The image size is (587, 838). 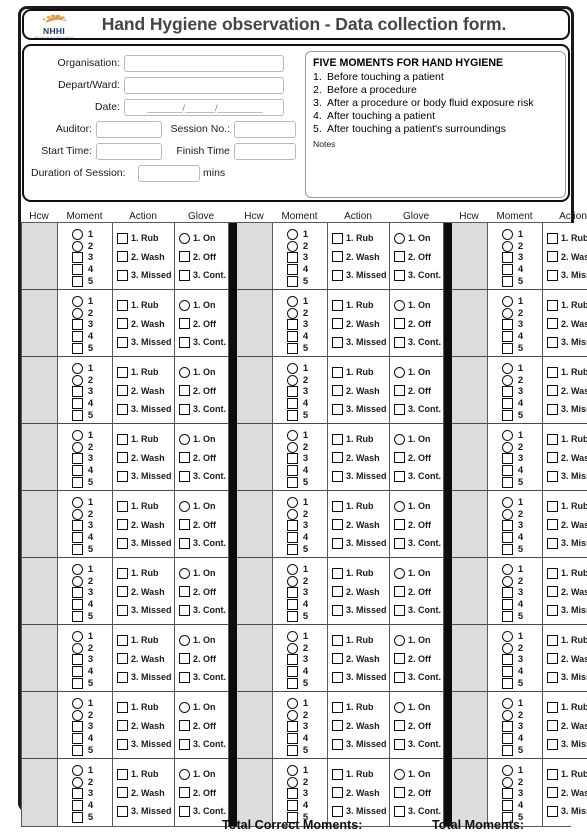 What do you see at coordinates (204, 85) in the screenshot?
I see `department-input` at bounding box center [204, 85].